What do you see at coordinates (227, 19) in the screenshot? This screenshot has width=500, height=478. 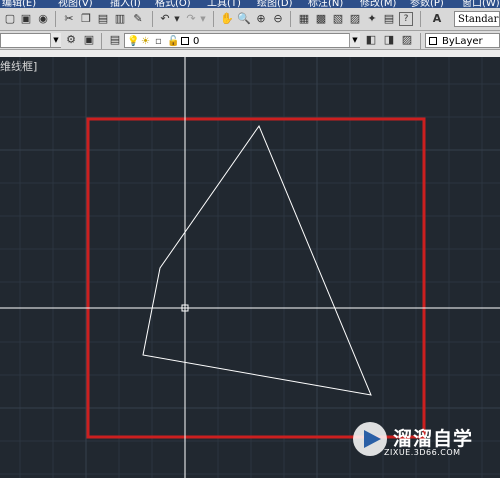 I see `pan-icon: ✋` at bounding box center [227, 19].